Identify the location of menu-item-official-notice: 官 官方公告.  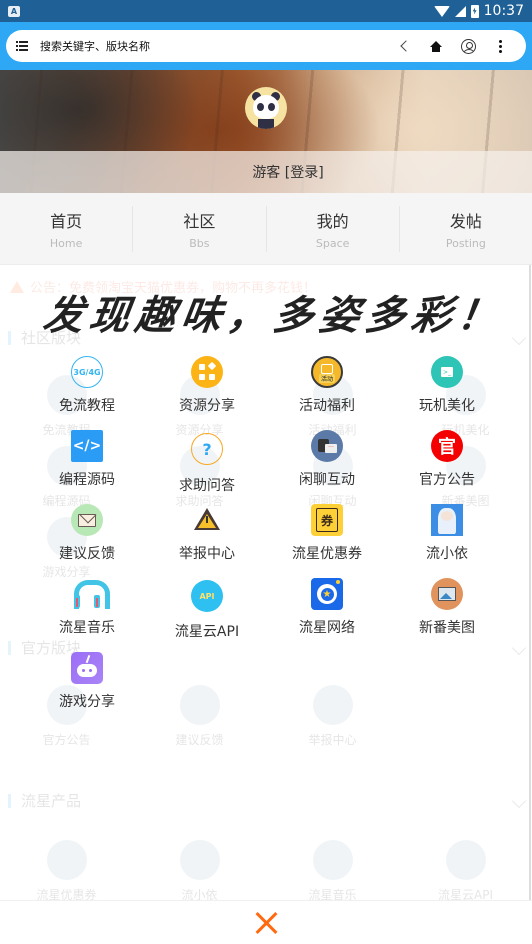
(447, 463).